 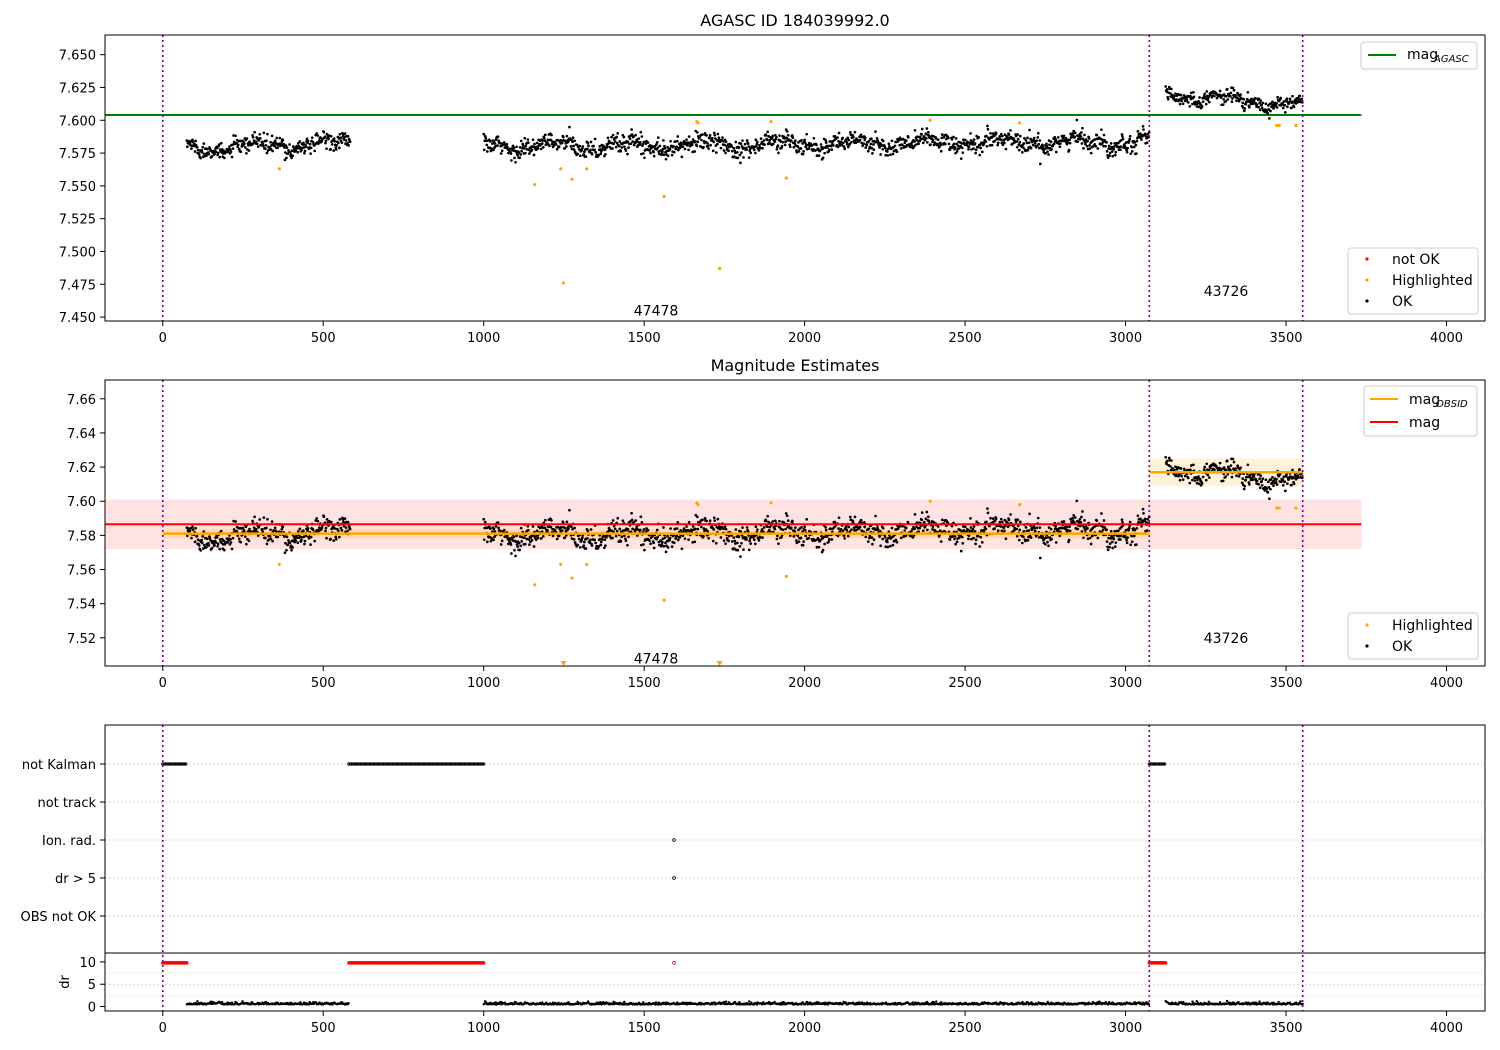 What do you see at coordinates (587, 169) in the screenshot?
I see `highlighted-point` at bounding box center [587, 169].